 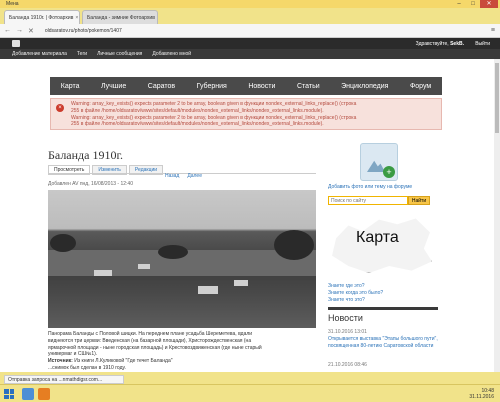 What do you see at coordinates (44, 394) in the screenshot?
I see `firefox-icon` at bounding box center [44, 394].